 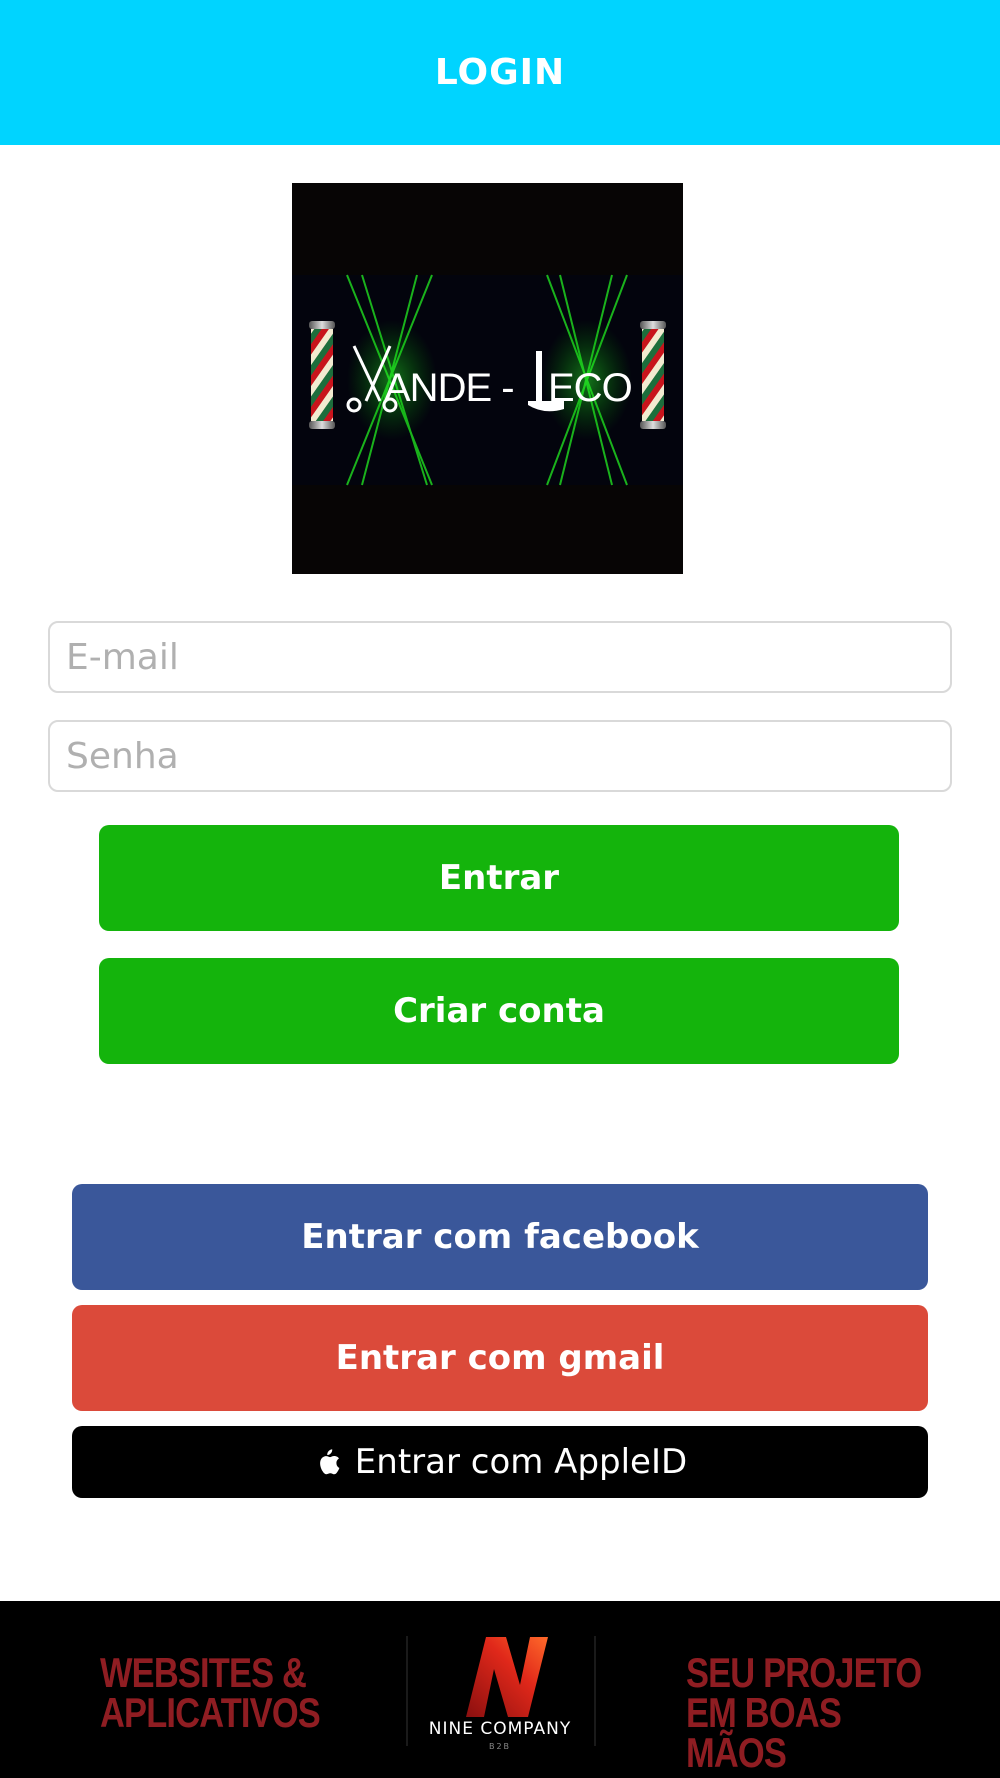 I want to click on barber-pole-icon, so click(x=322, y=375).